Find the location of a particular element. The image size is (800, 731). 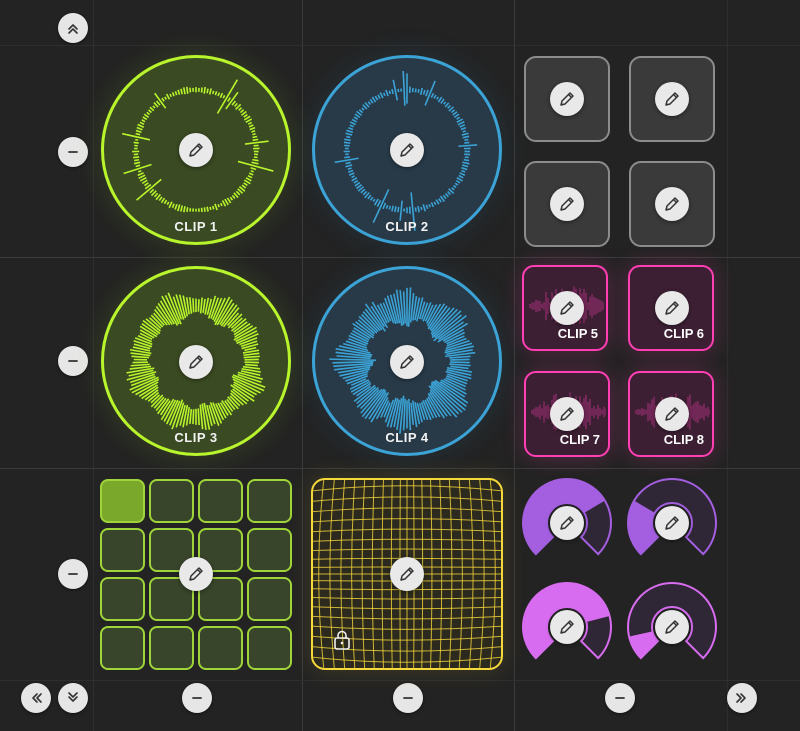

edit-clip-4-button is located at coordinates (407, 362).